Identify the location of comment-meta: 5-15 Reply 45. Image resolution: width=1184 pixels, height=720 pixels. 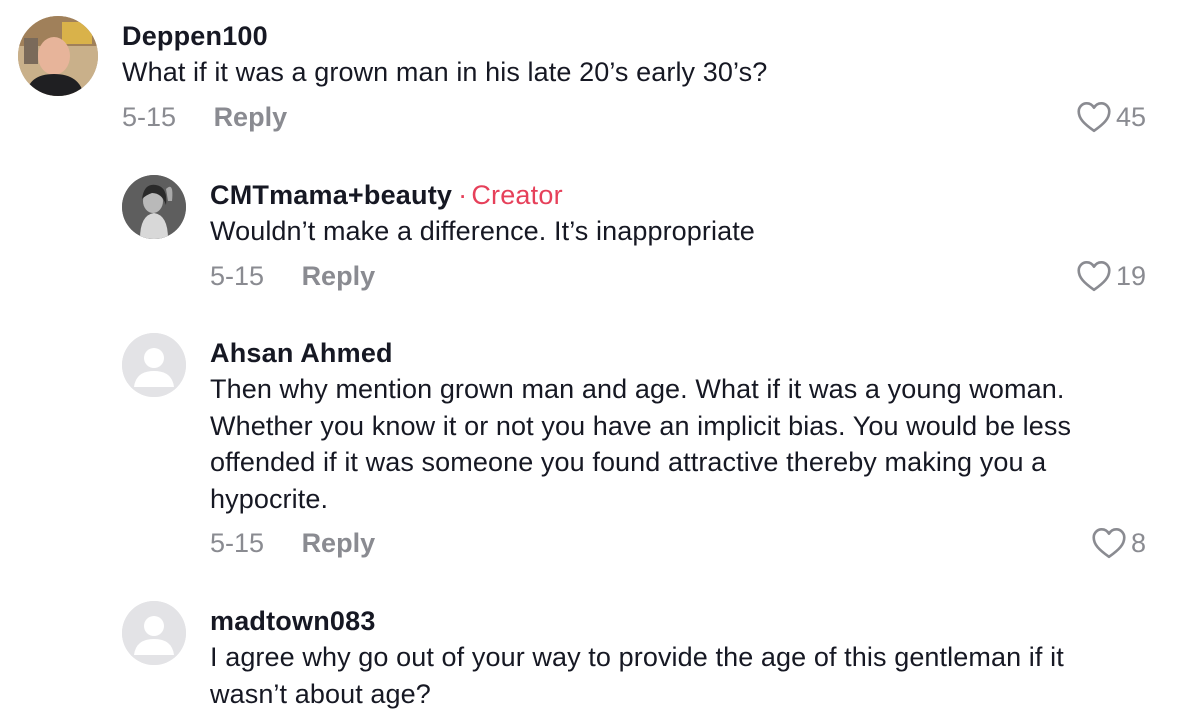
(634, 117).